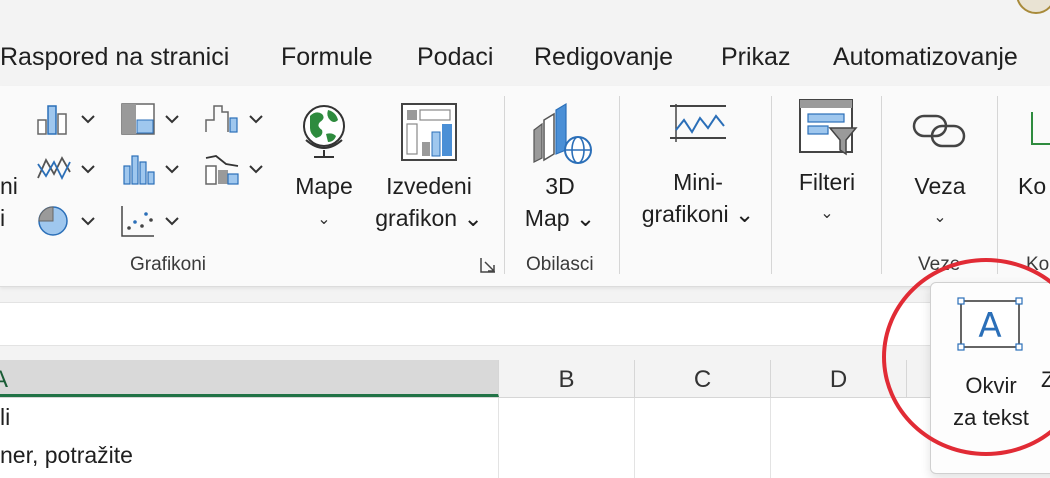  Describe the element at coordinates (827, 213) in the screenshot. I see `filters-caret: ⌄` at that location.